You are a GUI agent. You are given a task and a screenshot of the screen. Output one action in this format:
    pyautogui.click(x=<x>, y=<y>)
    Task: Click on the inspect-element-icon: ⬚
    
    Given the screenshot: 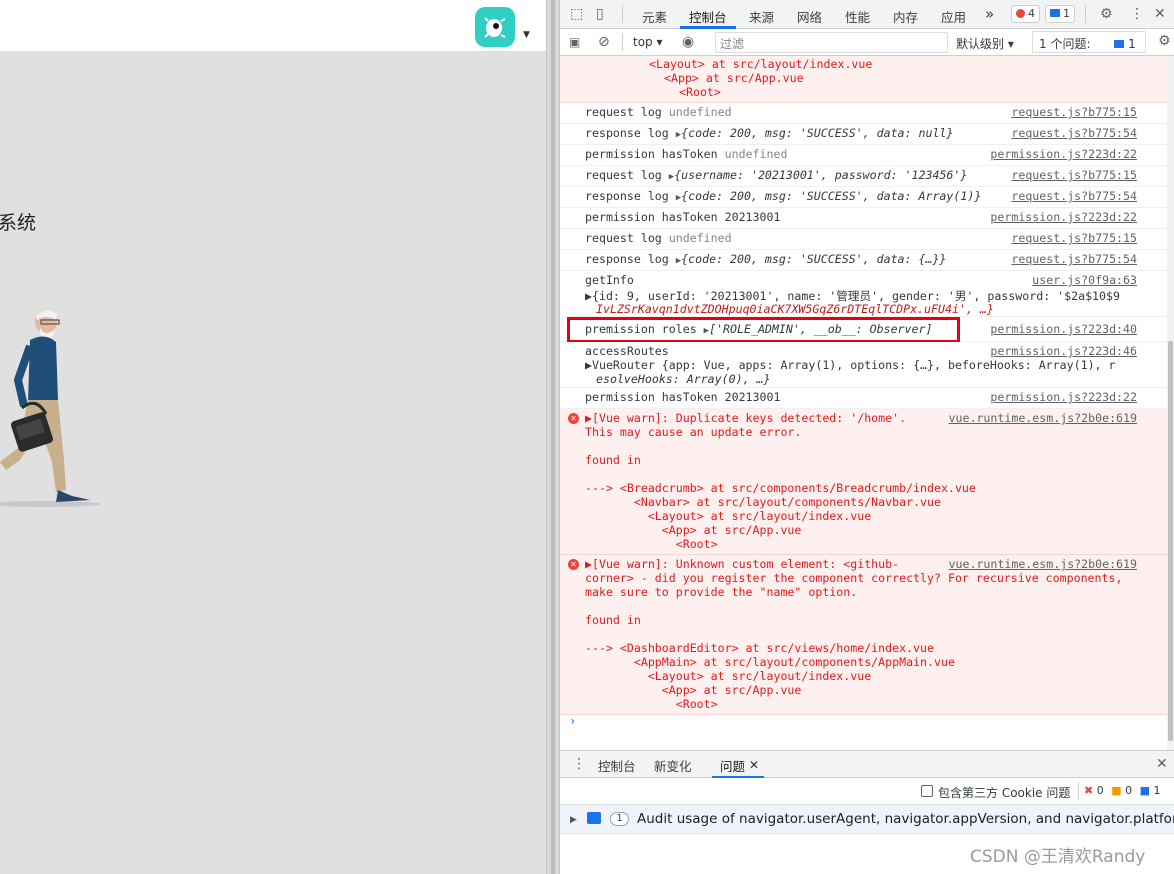 What is the action you would take?
    pyautogui.click(x=576, y=14)
    